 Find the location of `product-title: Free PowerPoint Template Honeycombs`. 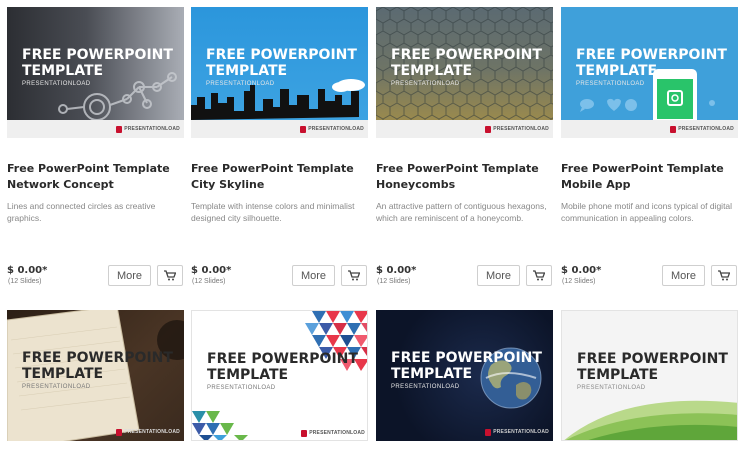

product-title: Free PowerPoint Template Honeycombs is located at coordinates (464, 177).